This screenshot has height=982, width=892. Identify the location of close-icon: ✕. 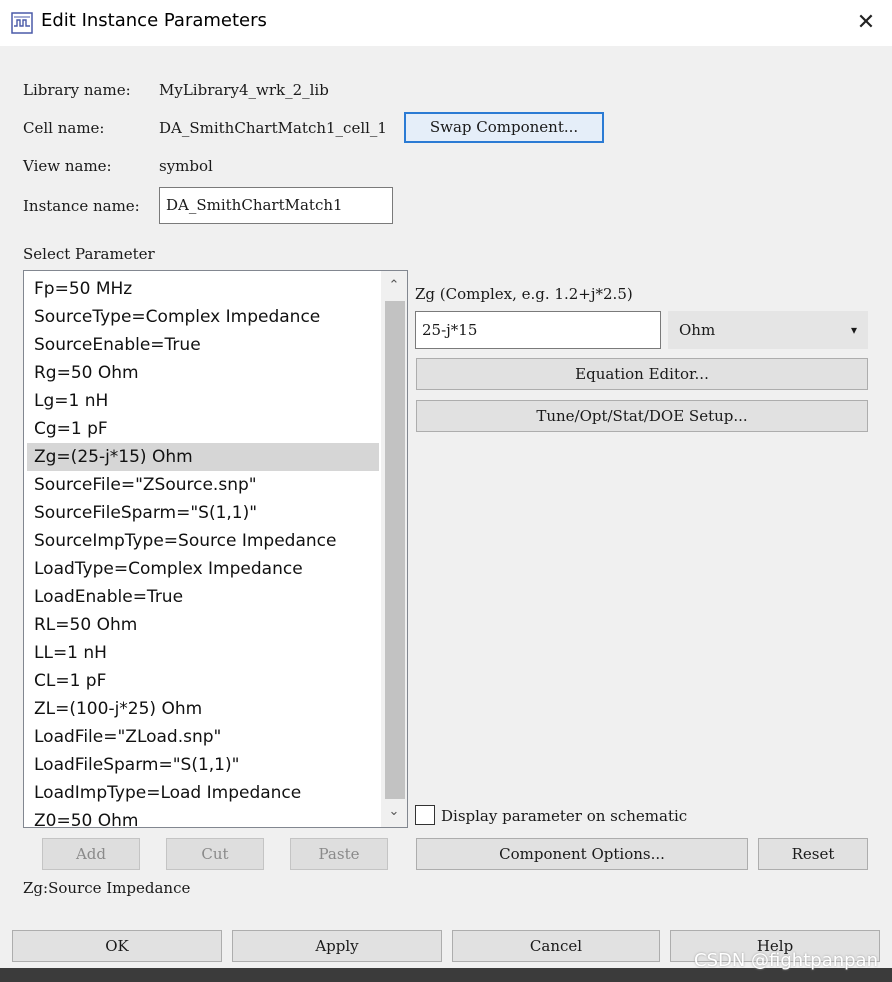
(866, 23).